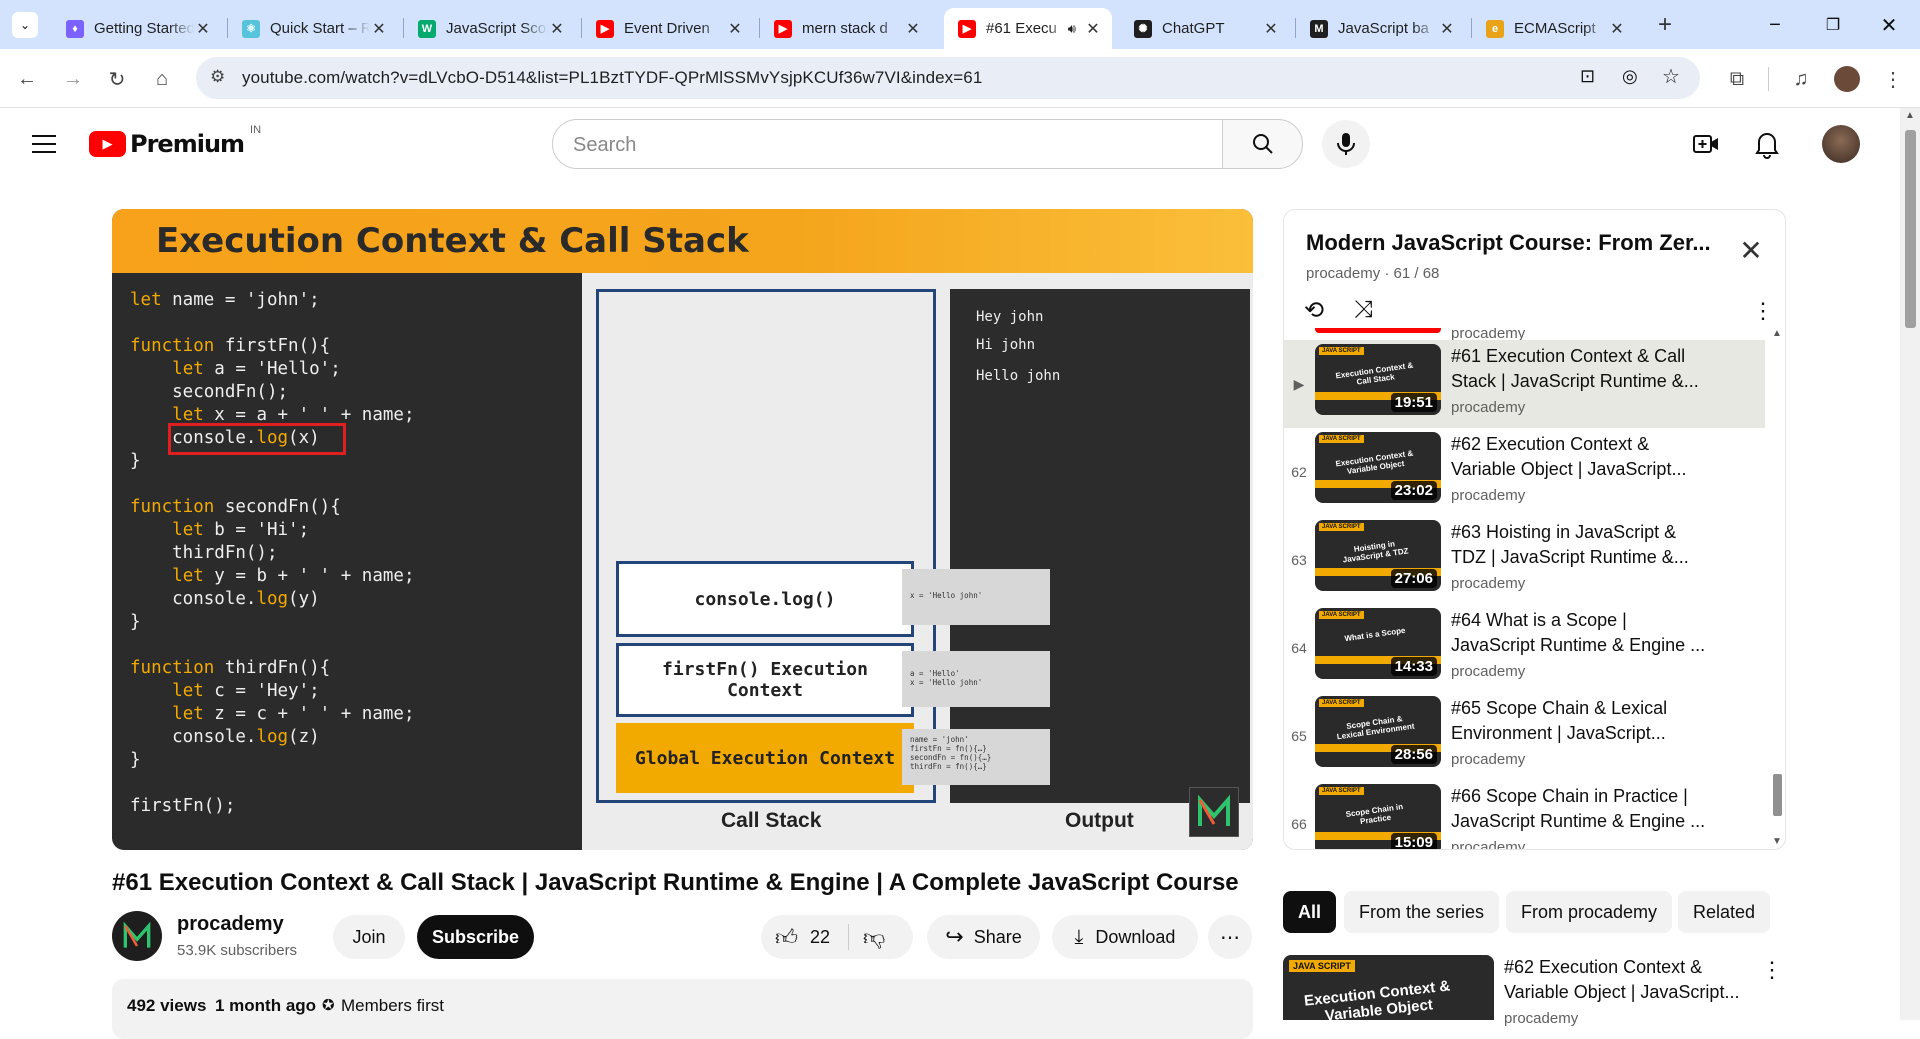 This screenshot has width=1920, height=1039. Describe the element at coordinates (1214, 812) in the screenshot. I see `channel-watermark` at that location.